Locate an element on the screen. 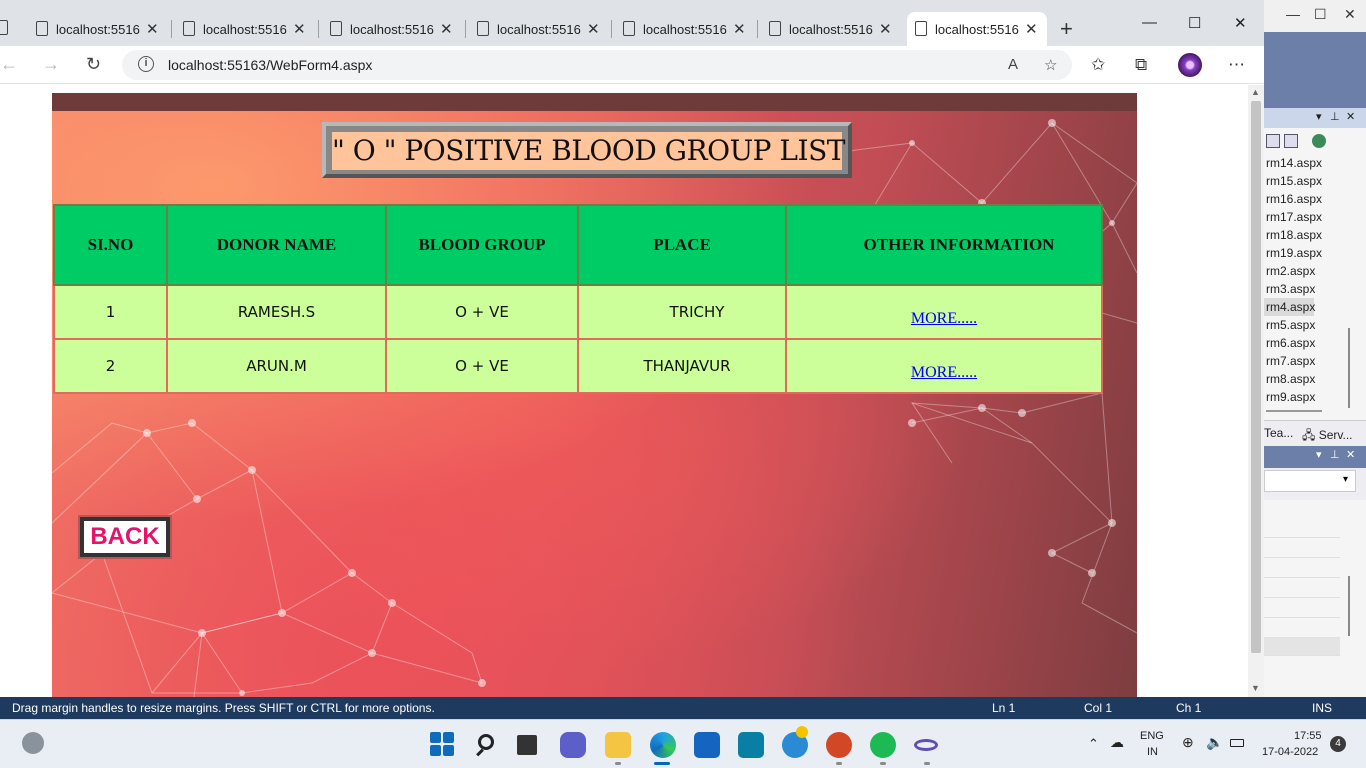 The width and height of the screenshot is (1366, 768). solution-file-item: rm5.aspx is located at coordinates (1289, 325).